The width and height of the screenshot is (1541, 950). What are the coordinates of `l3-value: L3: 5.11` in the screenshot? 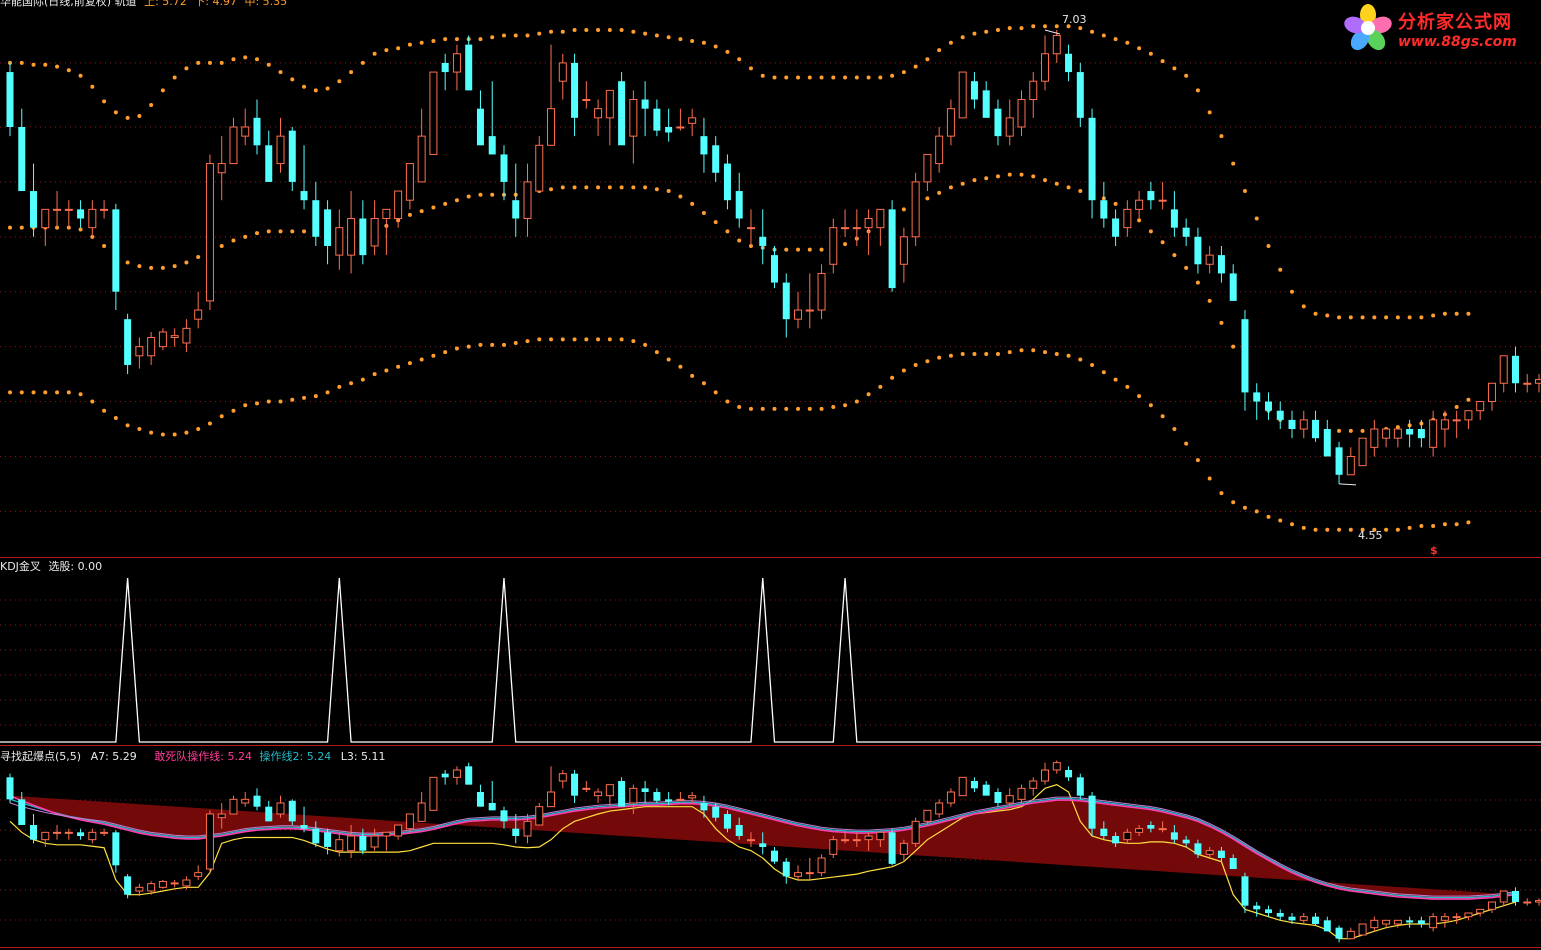 It's located at (363, 756).